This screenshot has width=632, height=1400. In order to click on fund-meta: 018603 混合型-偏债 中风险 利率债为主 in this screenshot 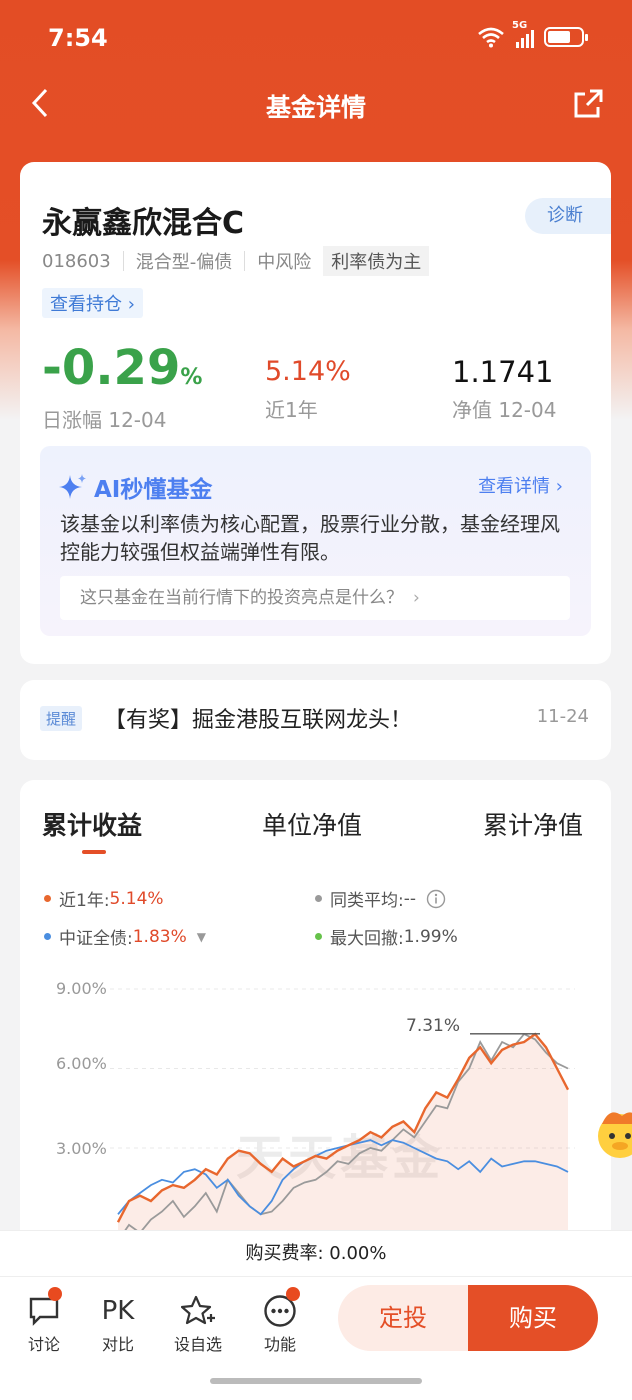, I will do `click(236, 261)`.